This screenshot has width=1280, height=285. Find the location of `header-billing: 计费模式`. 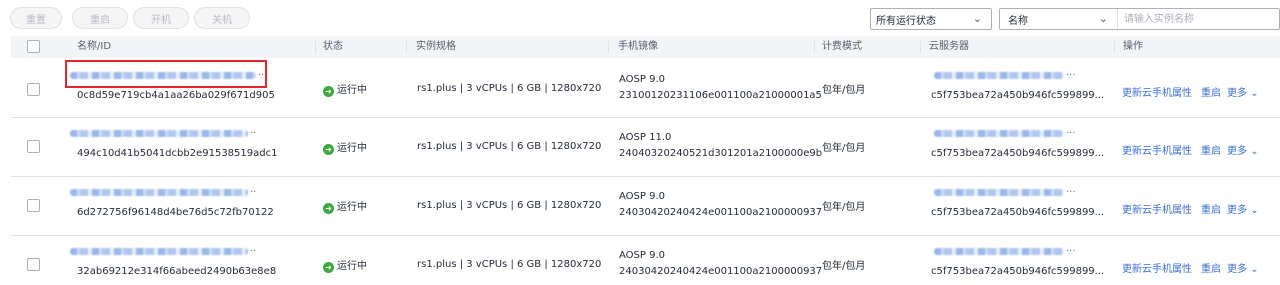

header-billing: 计费模式 is located at coordinates (838, 47).